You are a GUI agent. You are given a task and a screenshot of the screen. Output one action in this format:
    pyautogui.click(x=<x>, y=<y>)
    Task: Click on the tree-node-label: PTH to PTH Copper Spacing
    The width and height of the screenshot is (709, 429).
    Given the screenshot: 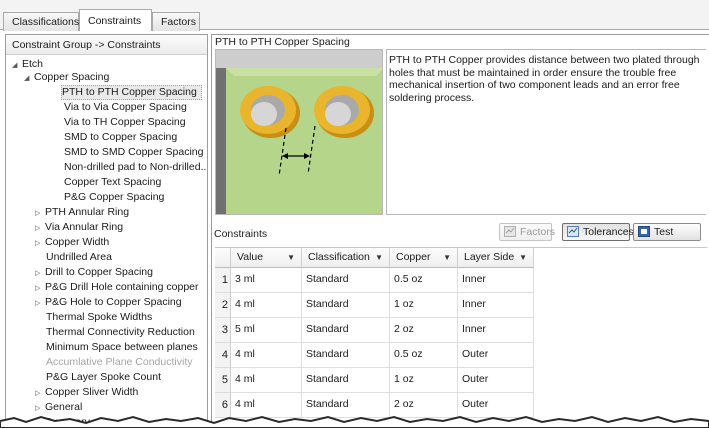 What is the action you would take?
    pyautogui.click(x=129, y=92)
    